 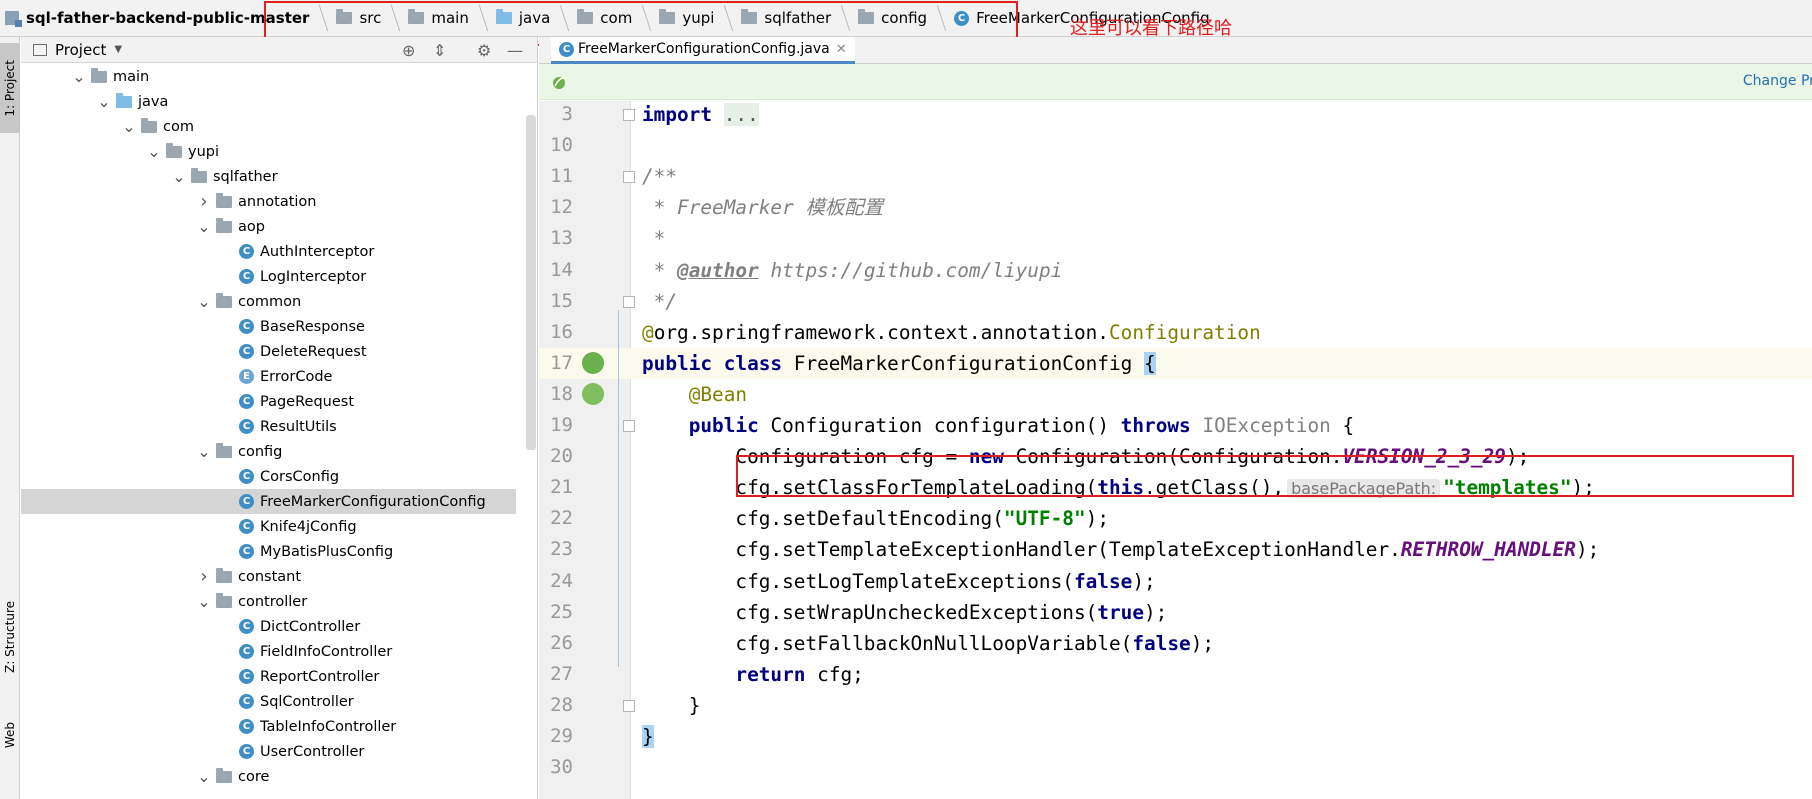 I want to click on code-line: 30, so click(x=1175, y=767).